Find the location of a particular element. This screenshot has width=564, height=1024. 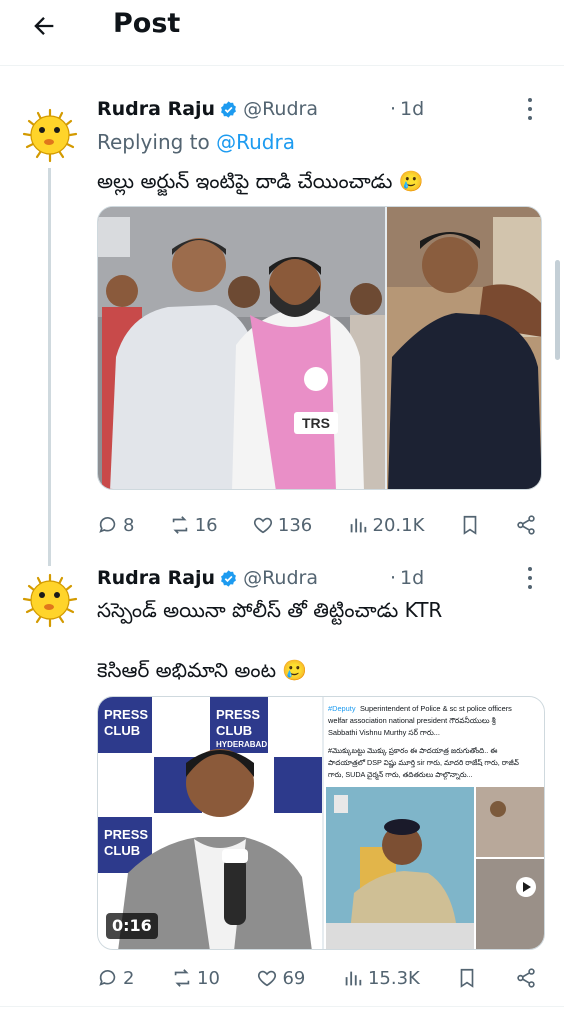

repost-button: 16 is located at coordinates (193, 525).